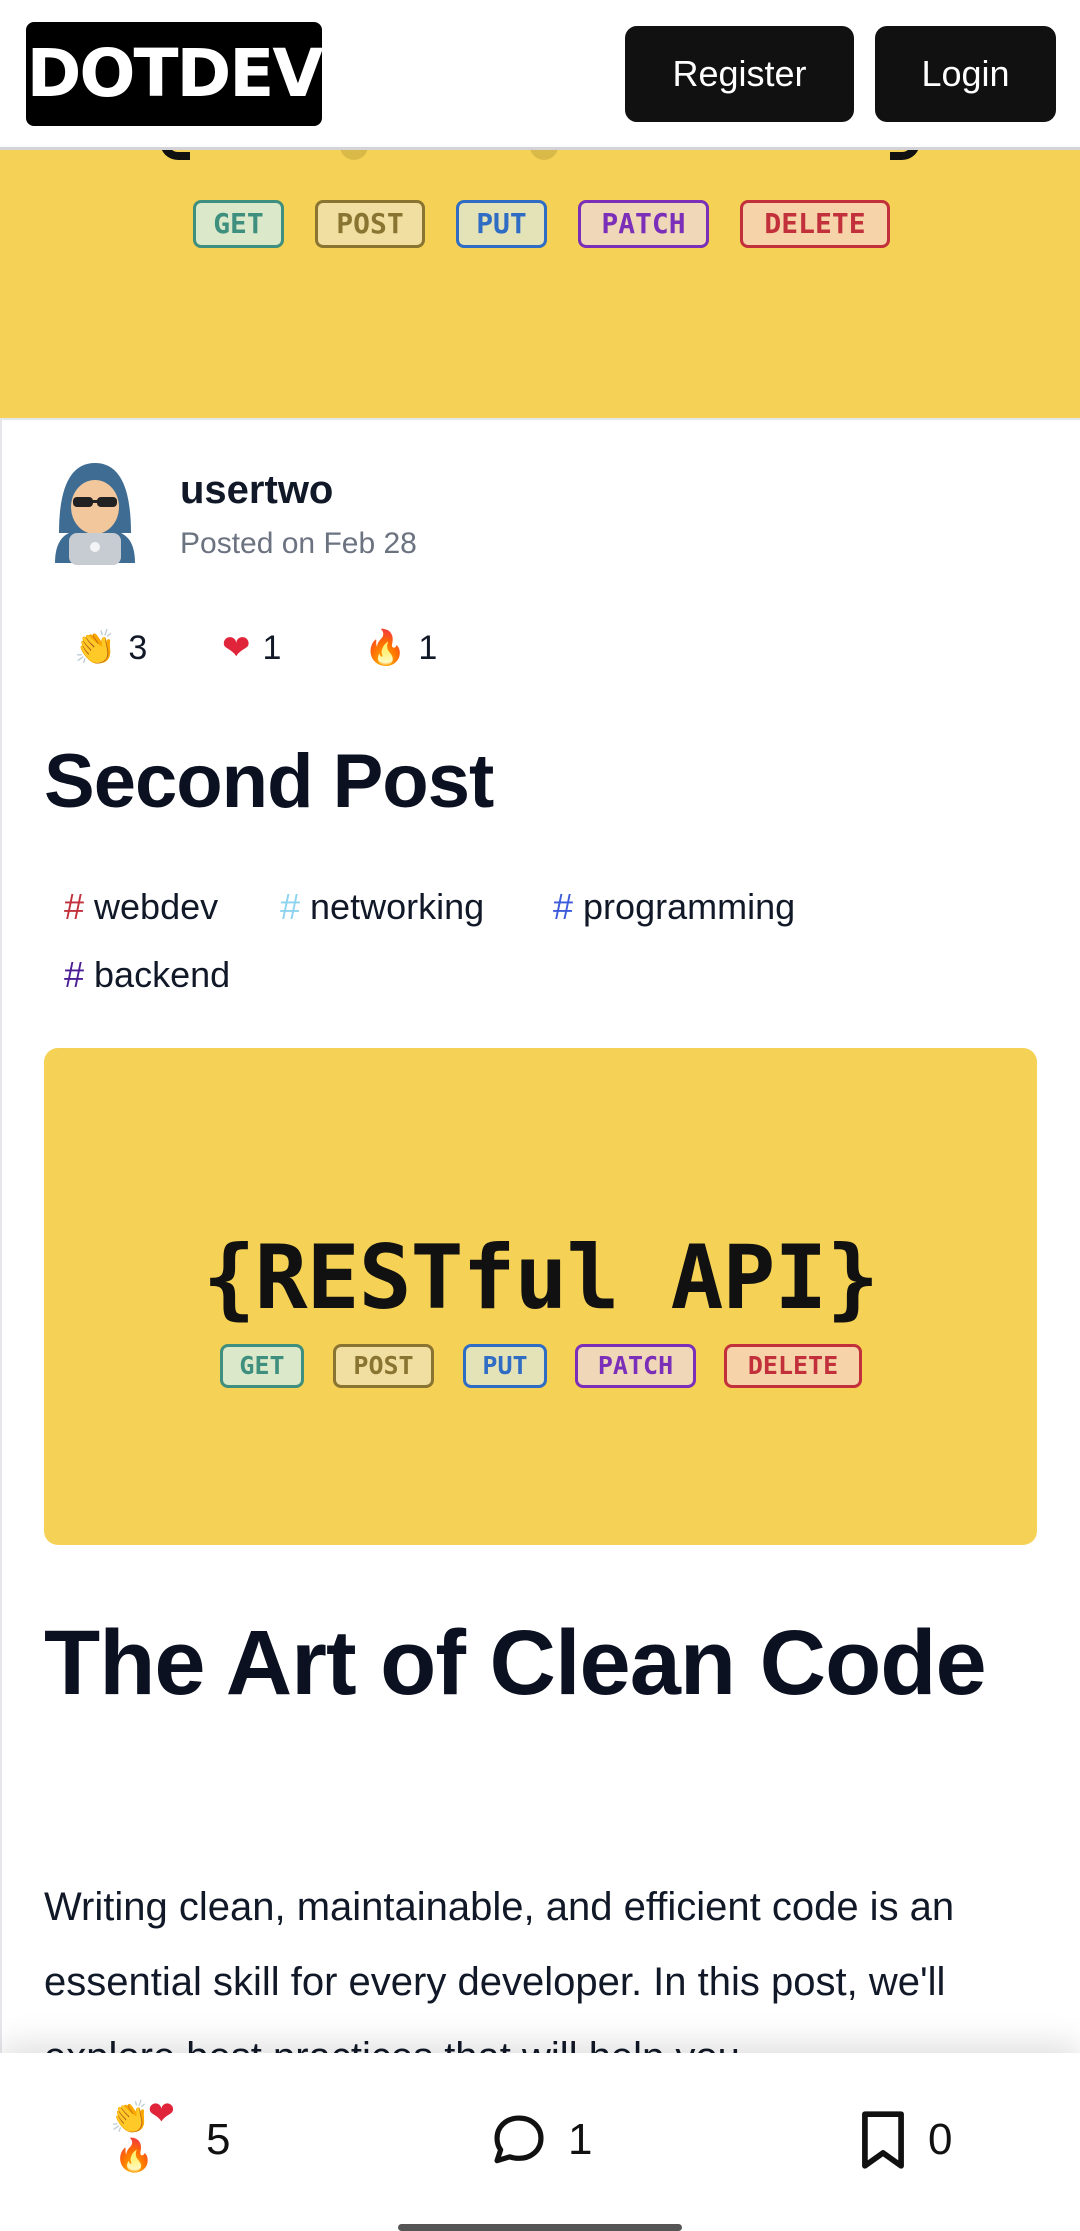 This screenshot has height=2231, width=1080. Describe the element at coordinates (580, 2139) in the screenshot. I see `comments-count: 1` at that location.